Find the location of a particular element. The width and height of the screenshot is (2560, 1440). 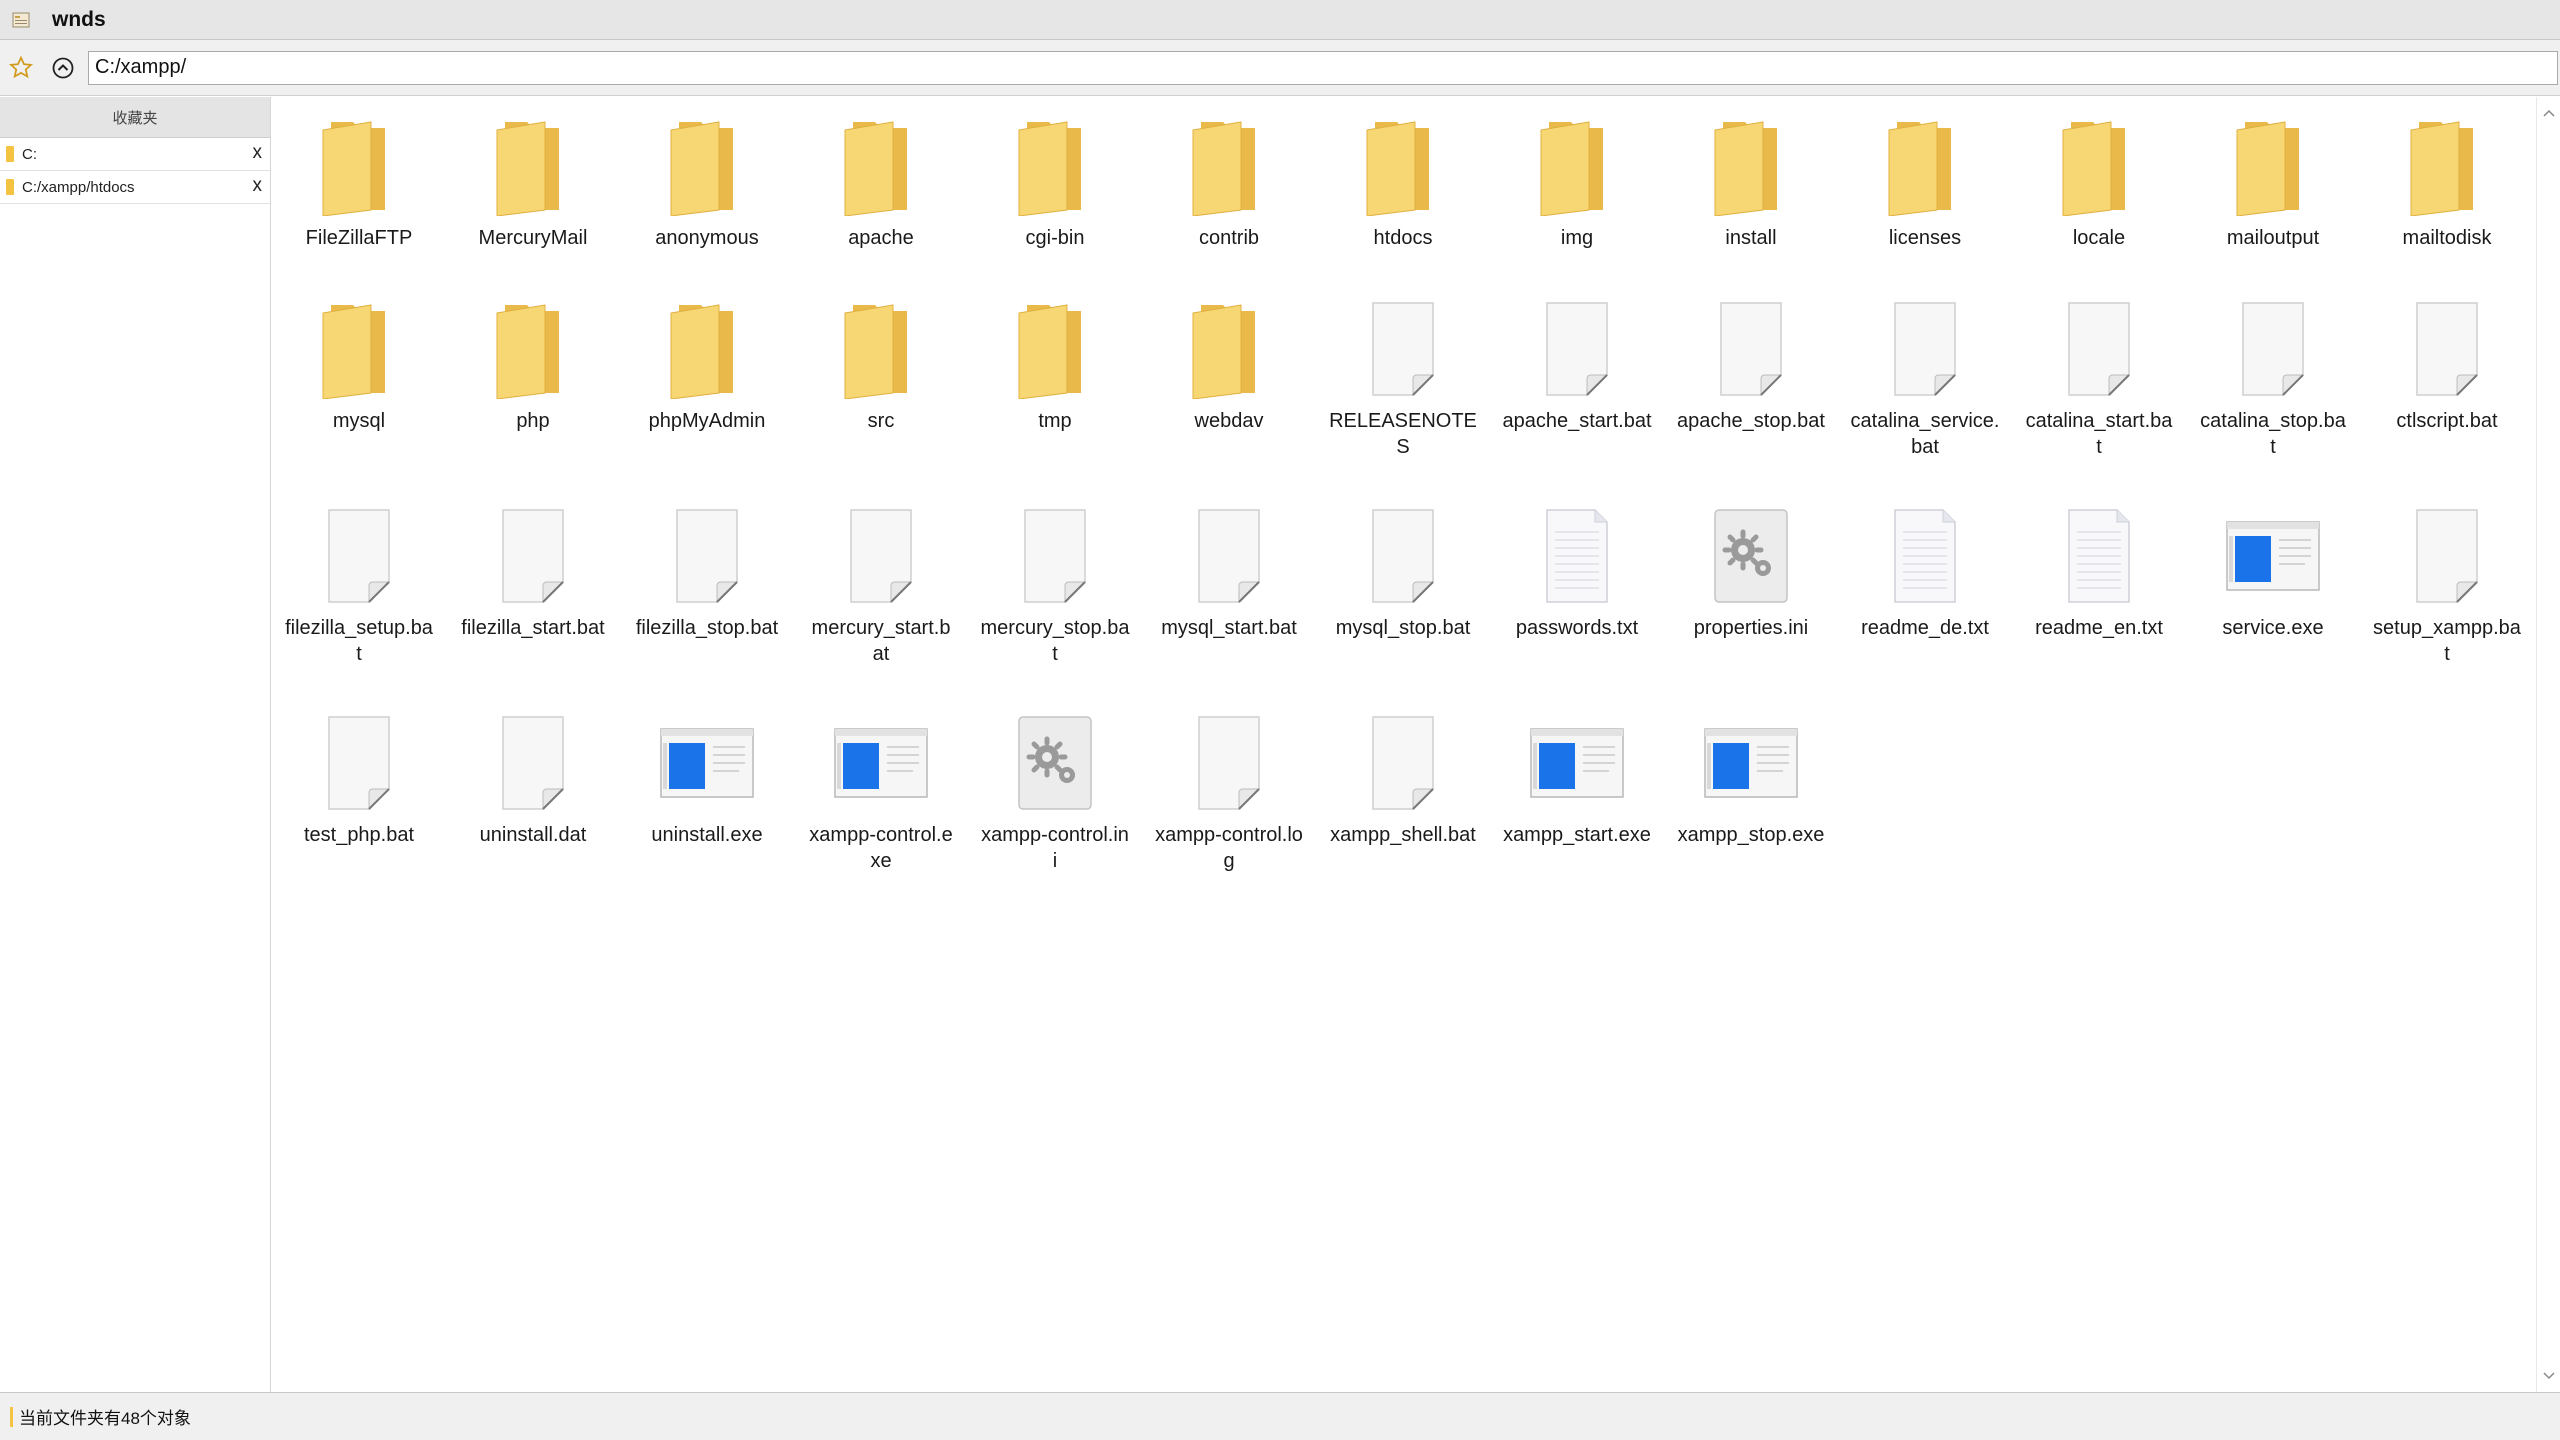

file-name: test_php.bat is located at coordinates (359, 835).